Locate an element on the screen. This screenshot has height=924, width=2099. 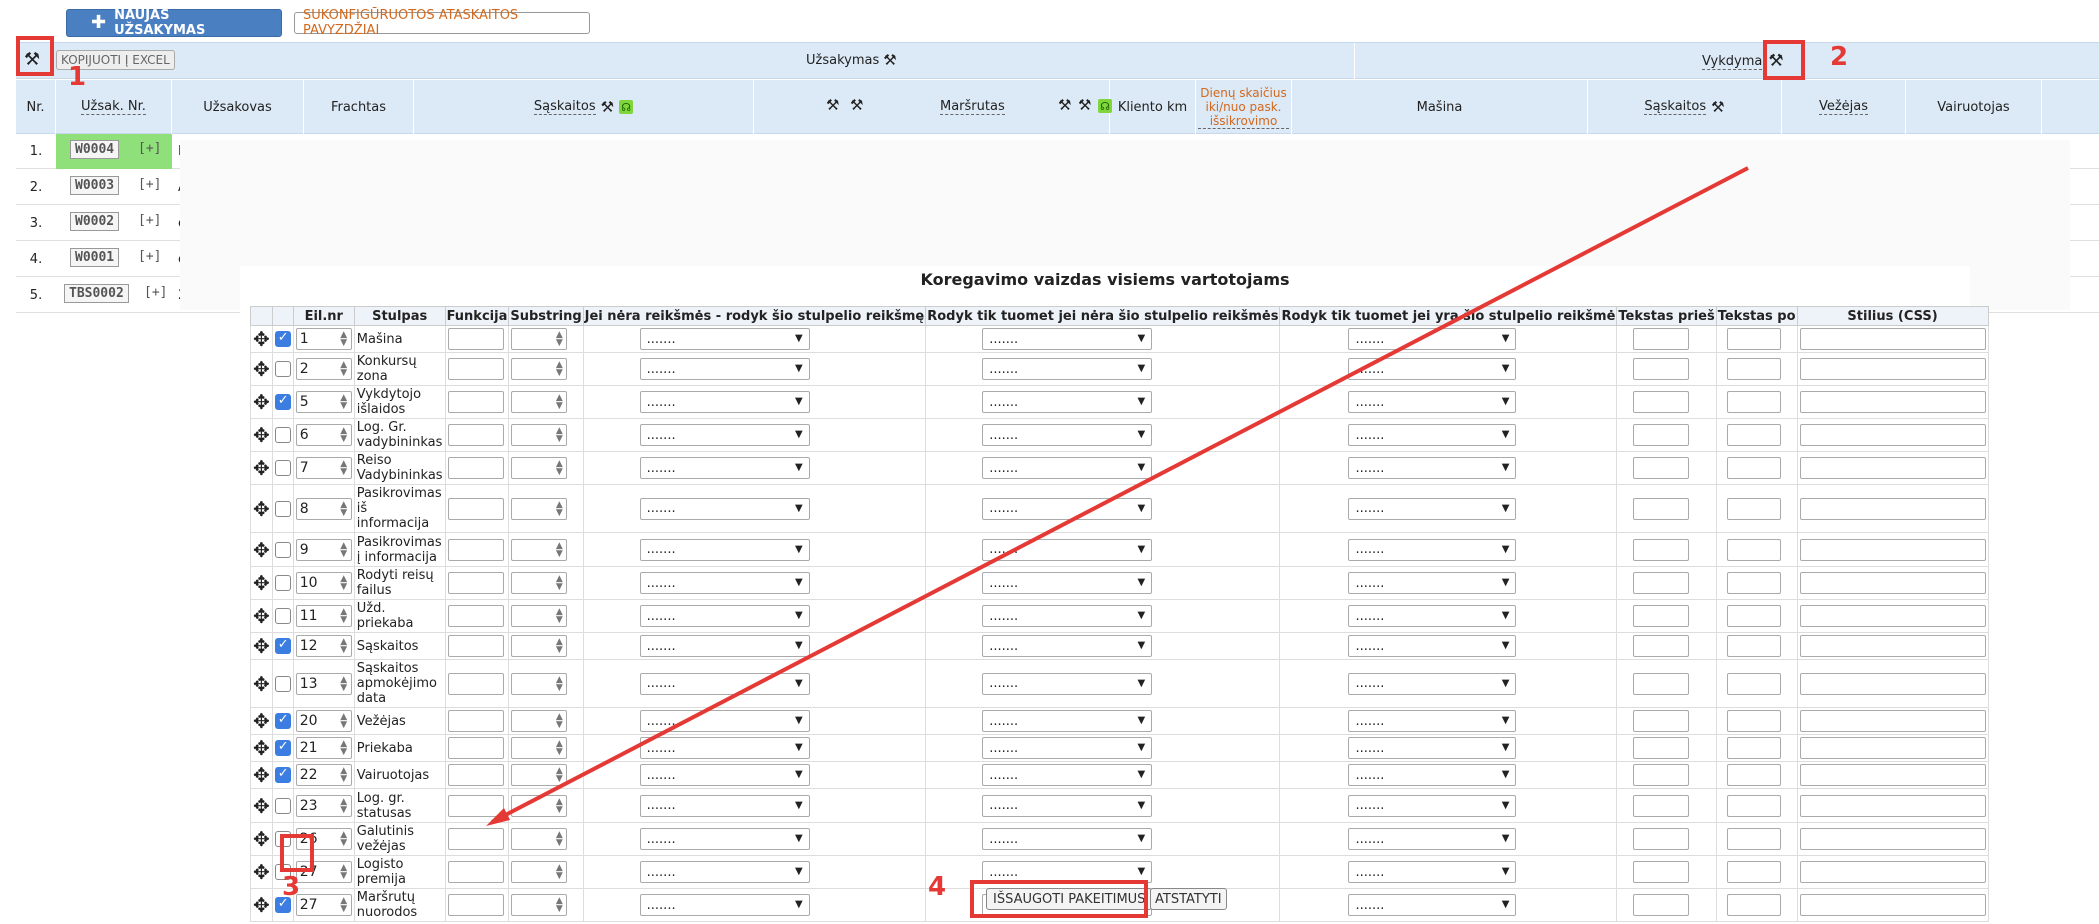
annotation-number-4: 4 is located at coordinates (937, 887).